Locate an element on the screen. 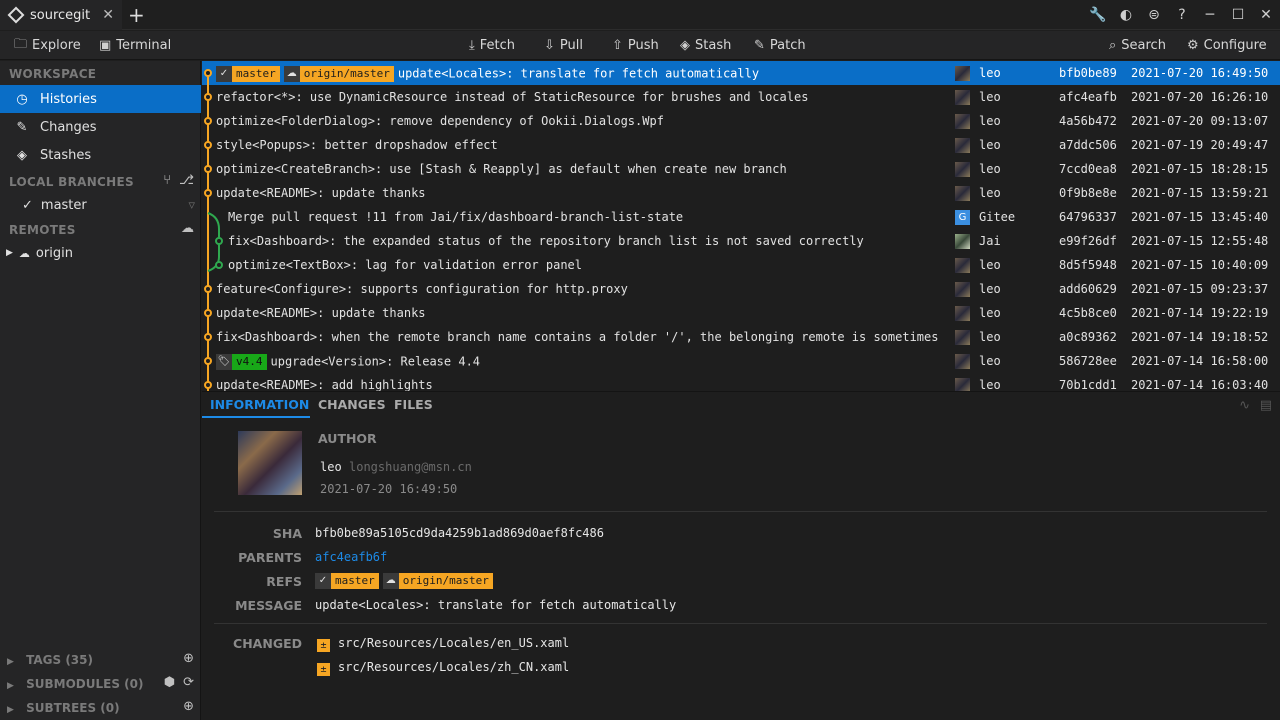 Image resolution: width=1280 pixels, height=720 pixels. stash-icon: ◈ is located at coordinates (685, 45).